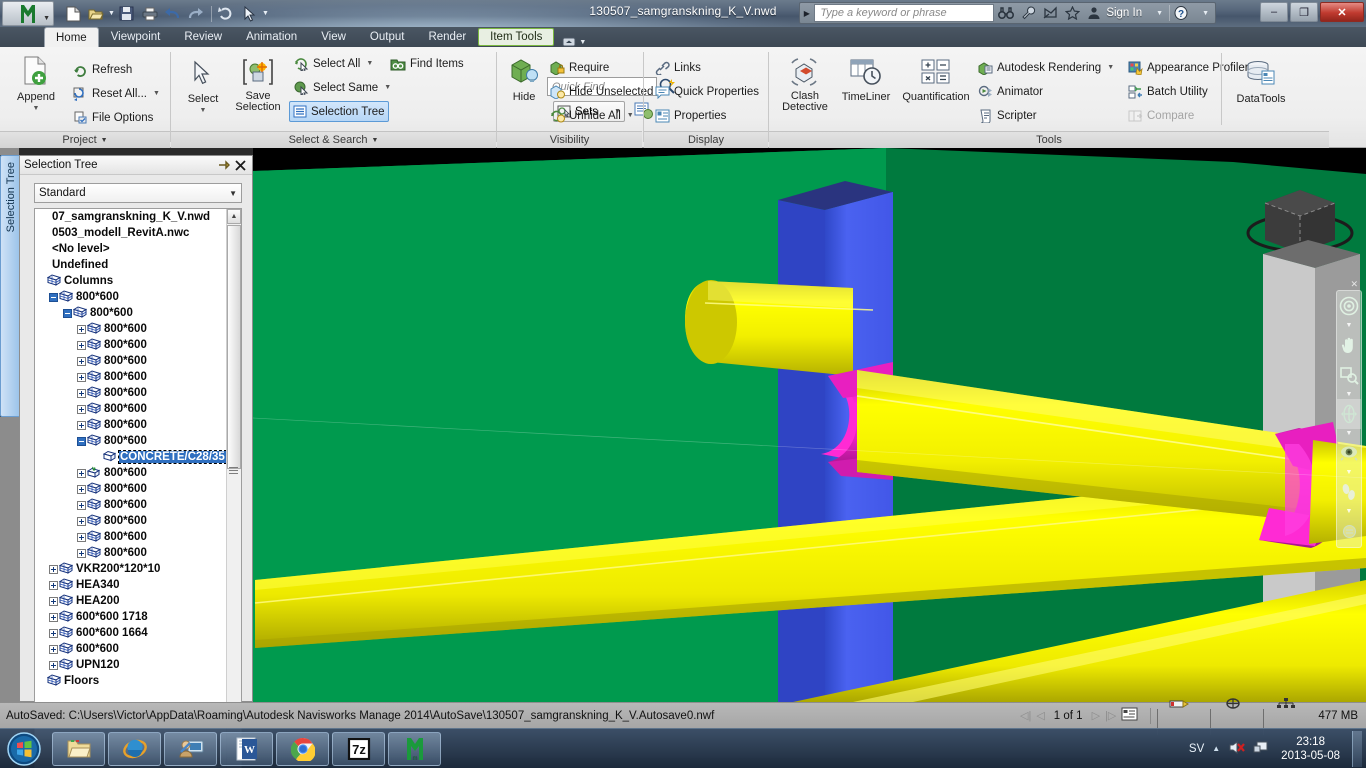 Image resolution: width=1366 pixels, height=768 pixels. I want to click on hide-unselected-button: Hide Unselected, so click(601, 91).